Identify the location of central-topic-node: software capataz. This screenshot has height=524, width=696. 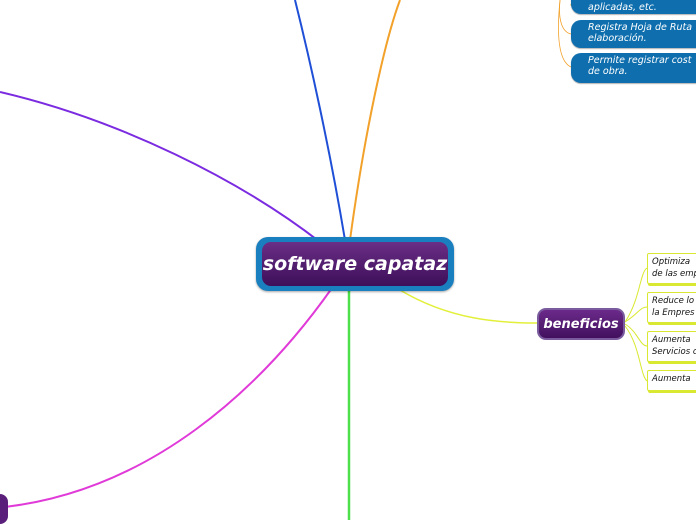
(355, 264).